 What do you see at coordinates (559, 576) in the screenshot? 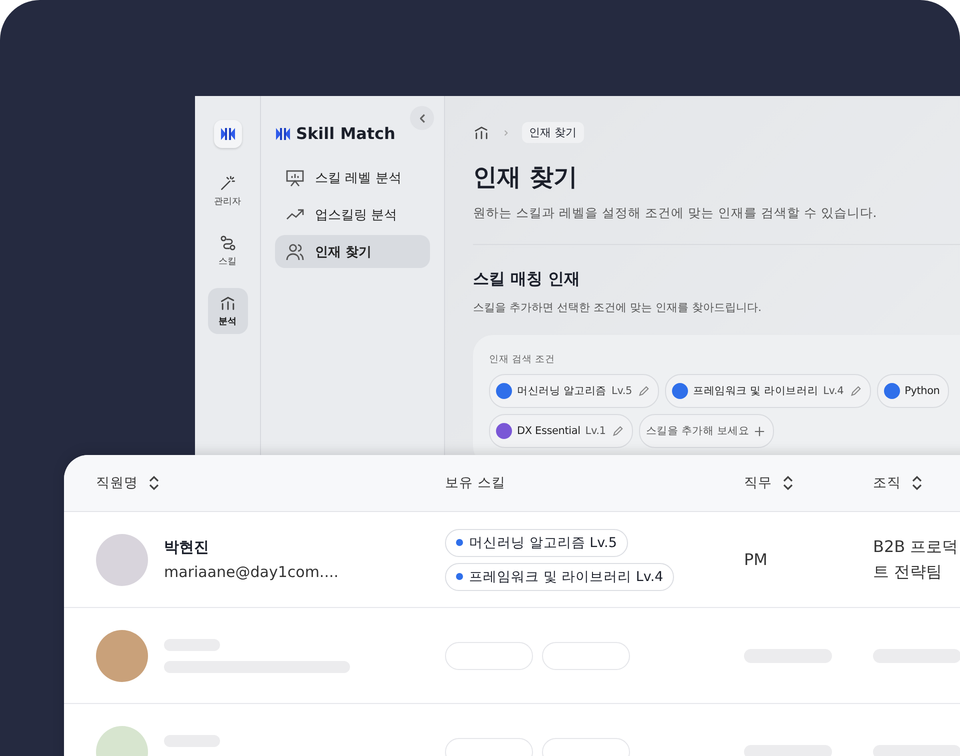
I see `skill-tag: 프레임워크 및 라이브러리 Lv.4` at bounding box center [559, 576].